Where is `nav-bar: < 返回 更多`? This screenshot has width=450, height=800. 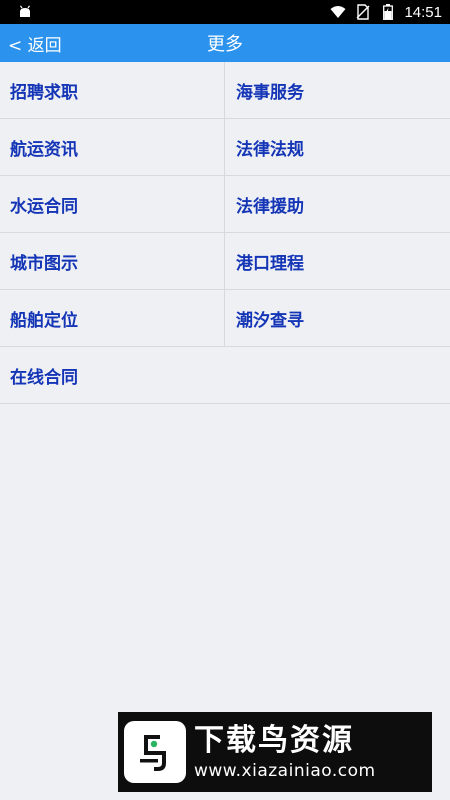
nav-bar: < 返回 更多 is located at coordinates (225, 43).